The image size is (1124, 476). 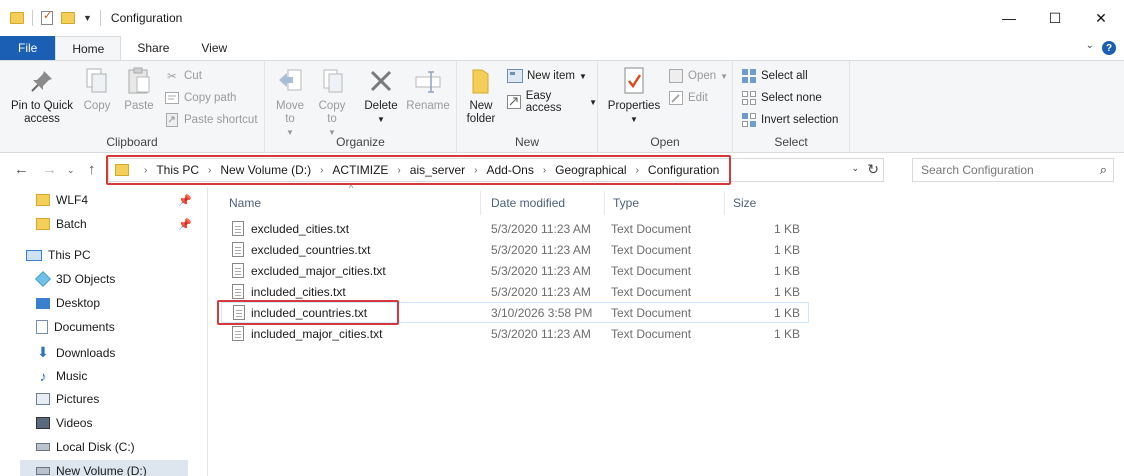 What do you see at coordinates (789, 120) in the screenshot?
I see `invert-selection-button: Invert selection` at bounding box center [789, 120].